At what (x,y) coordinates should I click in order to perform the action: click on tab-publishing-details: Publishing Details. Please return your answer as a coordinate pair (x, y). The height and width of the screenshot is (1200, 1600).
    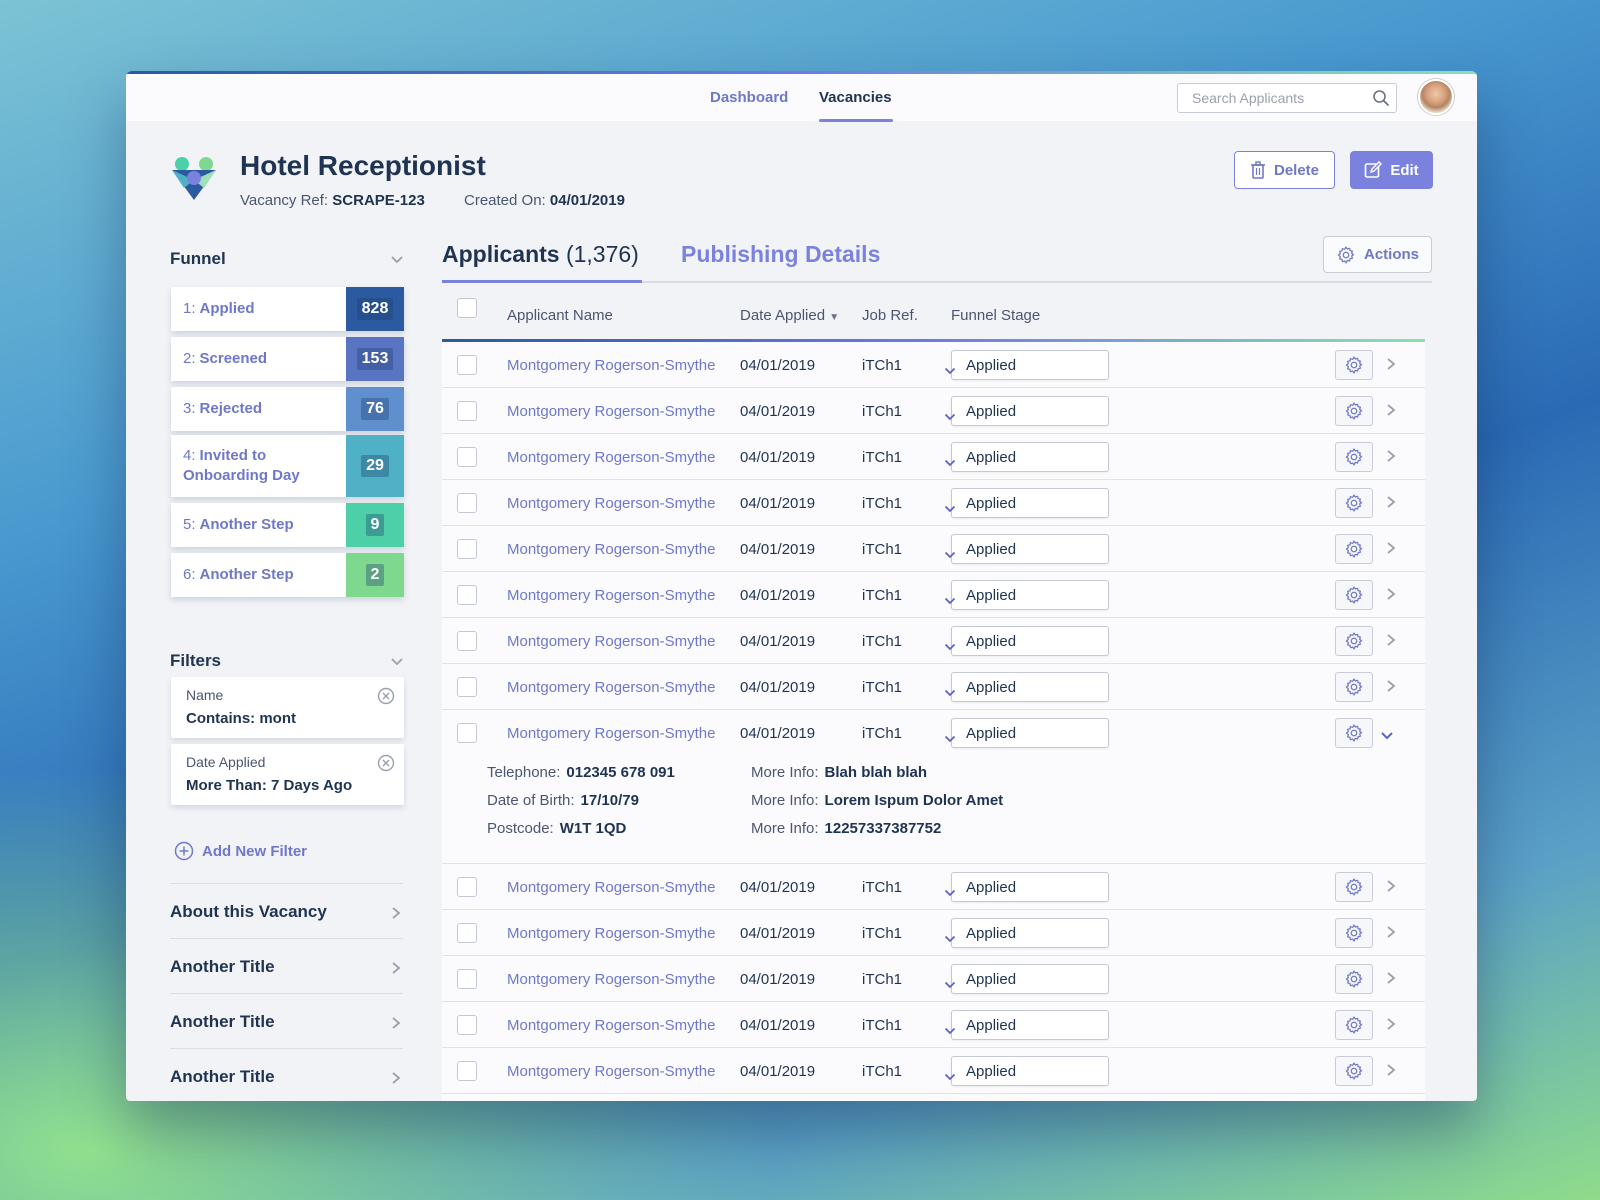
    Looking at the image, I should click on (780, 254).